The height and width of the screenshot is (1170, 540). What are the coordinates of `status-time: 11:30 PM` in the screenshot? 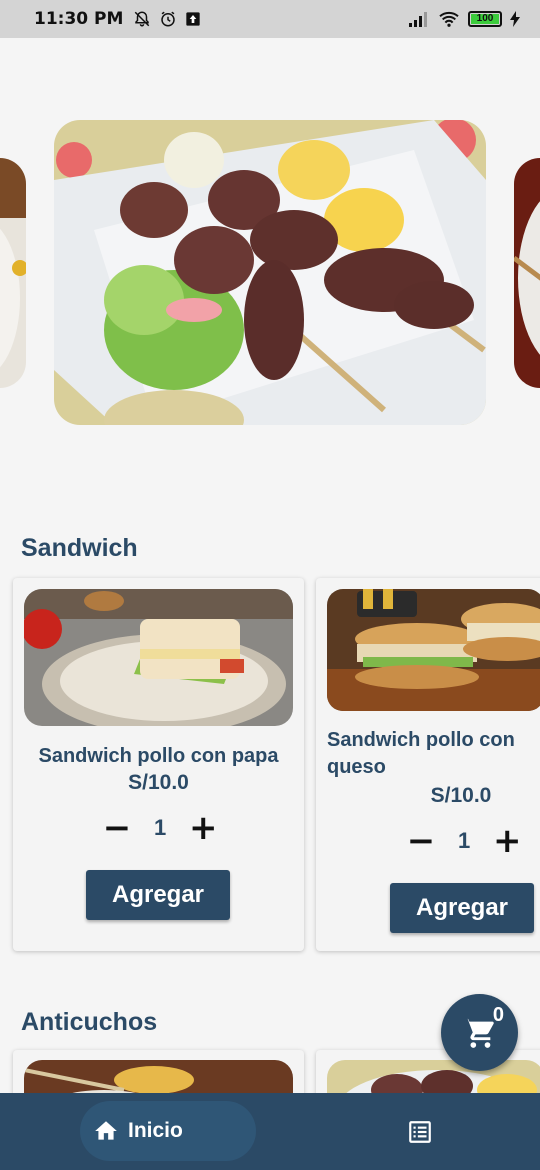 It's located at (79, 19).